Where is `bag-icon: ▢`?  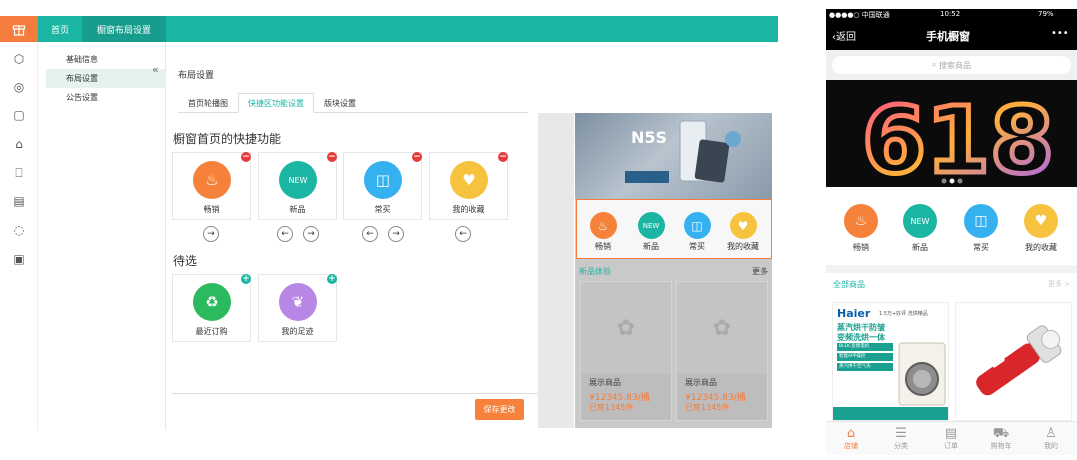
bag-icon: ▢ is located at coordinates (19, 115).